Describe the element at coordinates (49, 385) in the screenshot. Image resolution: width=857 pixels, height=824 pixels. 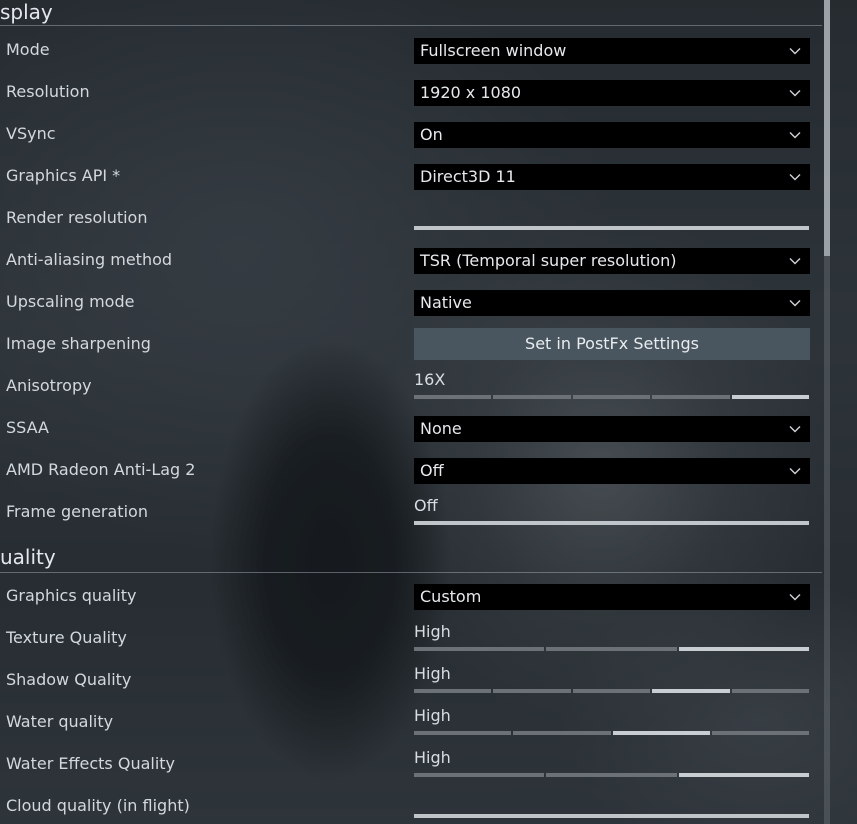
I see `anisotropy-label: Anisotropy` at that location.